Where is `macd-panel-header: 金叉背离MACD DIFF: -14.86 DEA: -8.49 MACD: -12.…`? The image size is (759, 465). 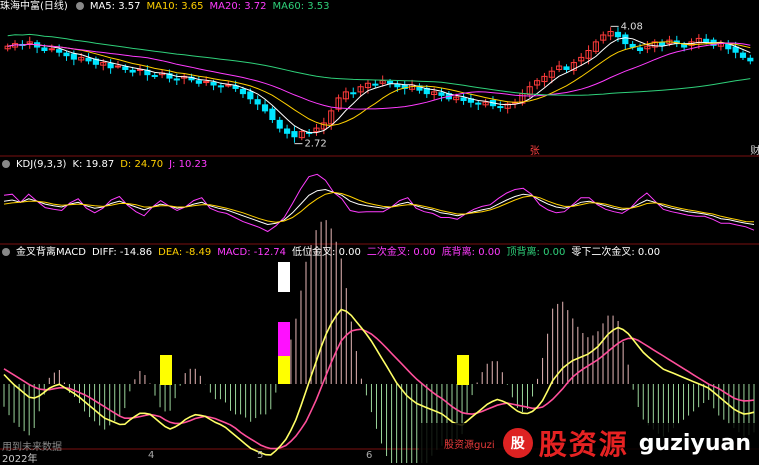 macd-panel-header: 金叉背离MACD DIFF: -14.86 DEA: -8.49 MACD: -12.… is located at coordinates (333, 253).